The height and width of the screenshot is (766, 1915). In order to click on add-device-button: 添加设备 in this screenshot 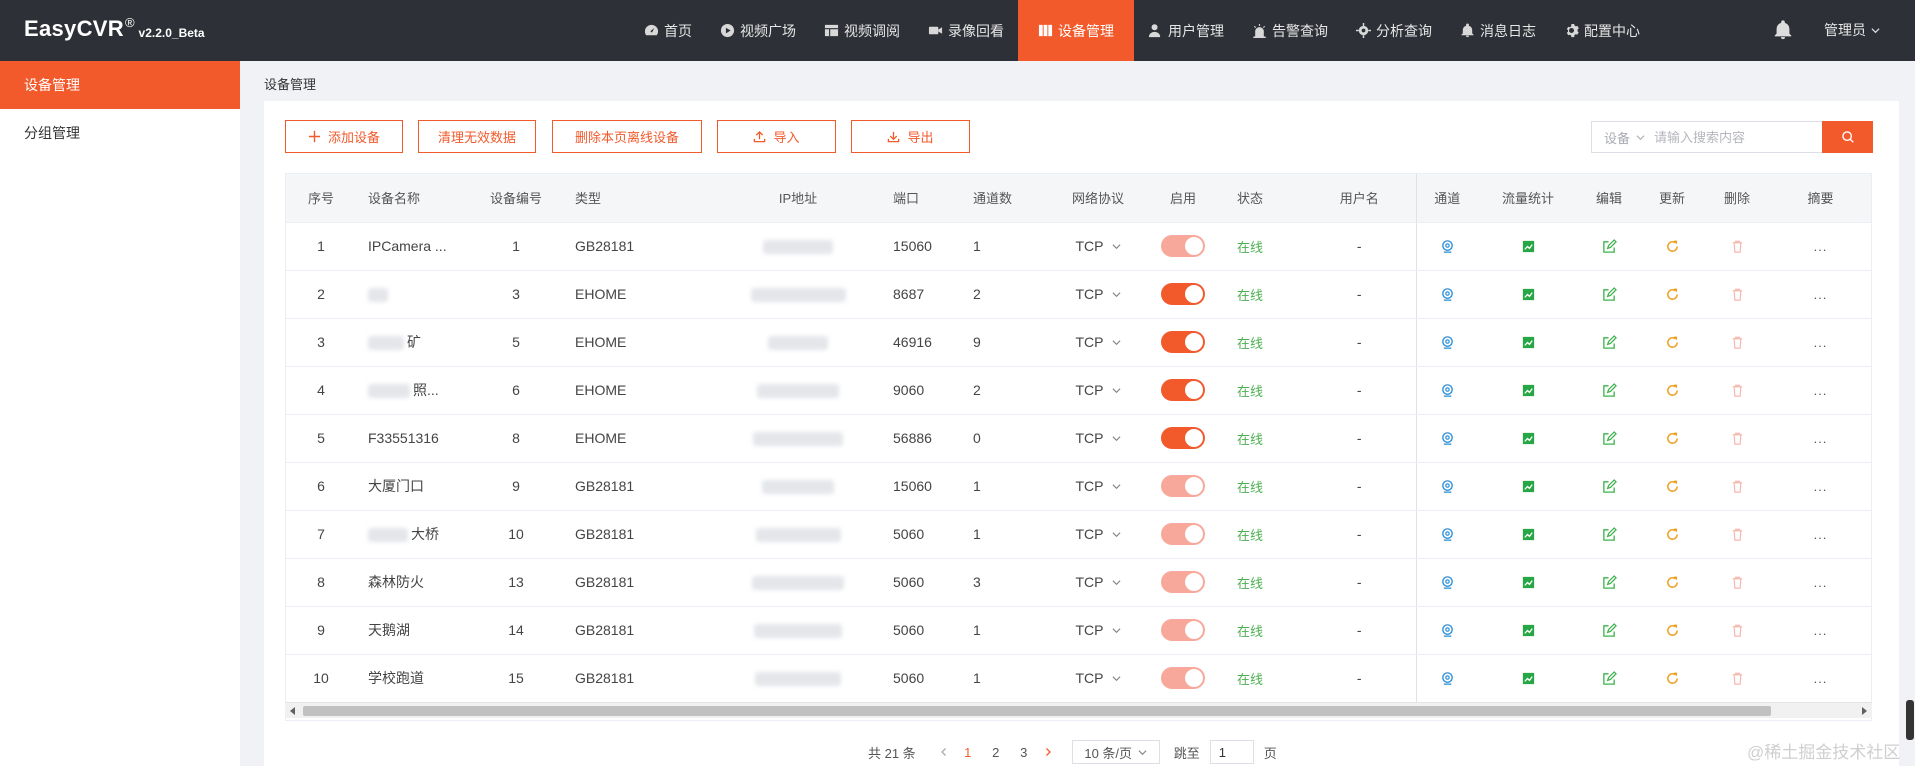, I will do `click(344, 136)`.